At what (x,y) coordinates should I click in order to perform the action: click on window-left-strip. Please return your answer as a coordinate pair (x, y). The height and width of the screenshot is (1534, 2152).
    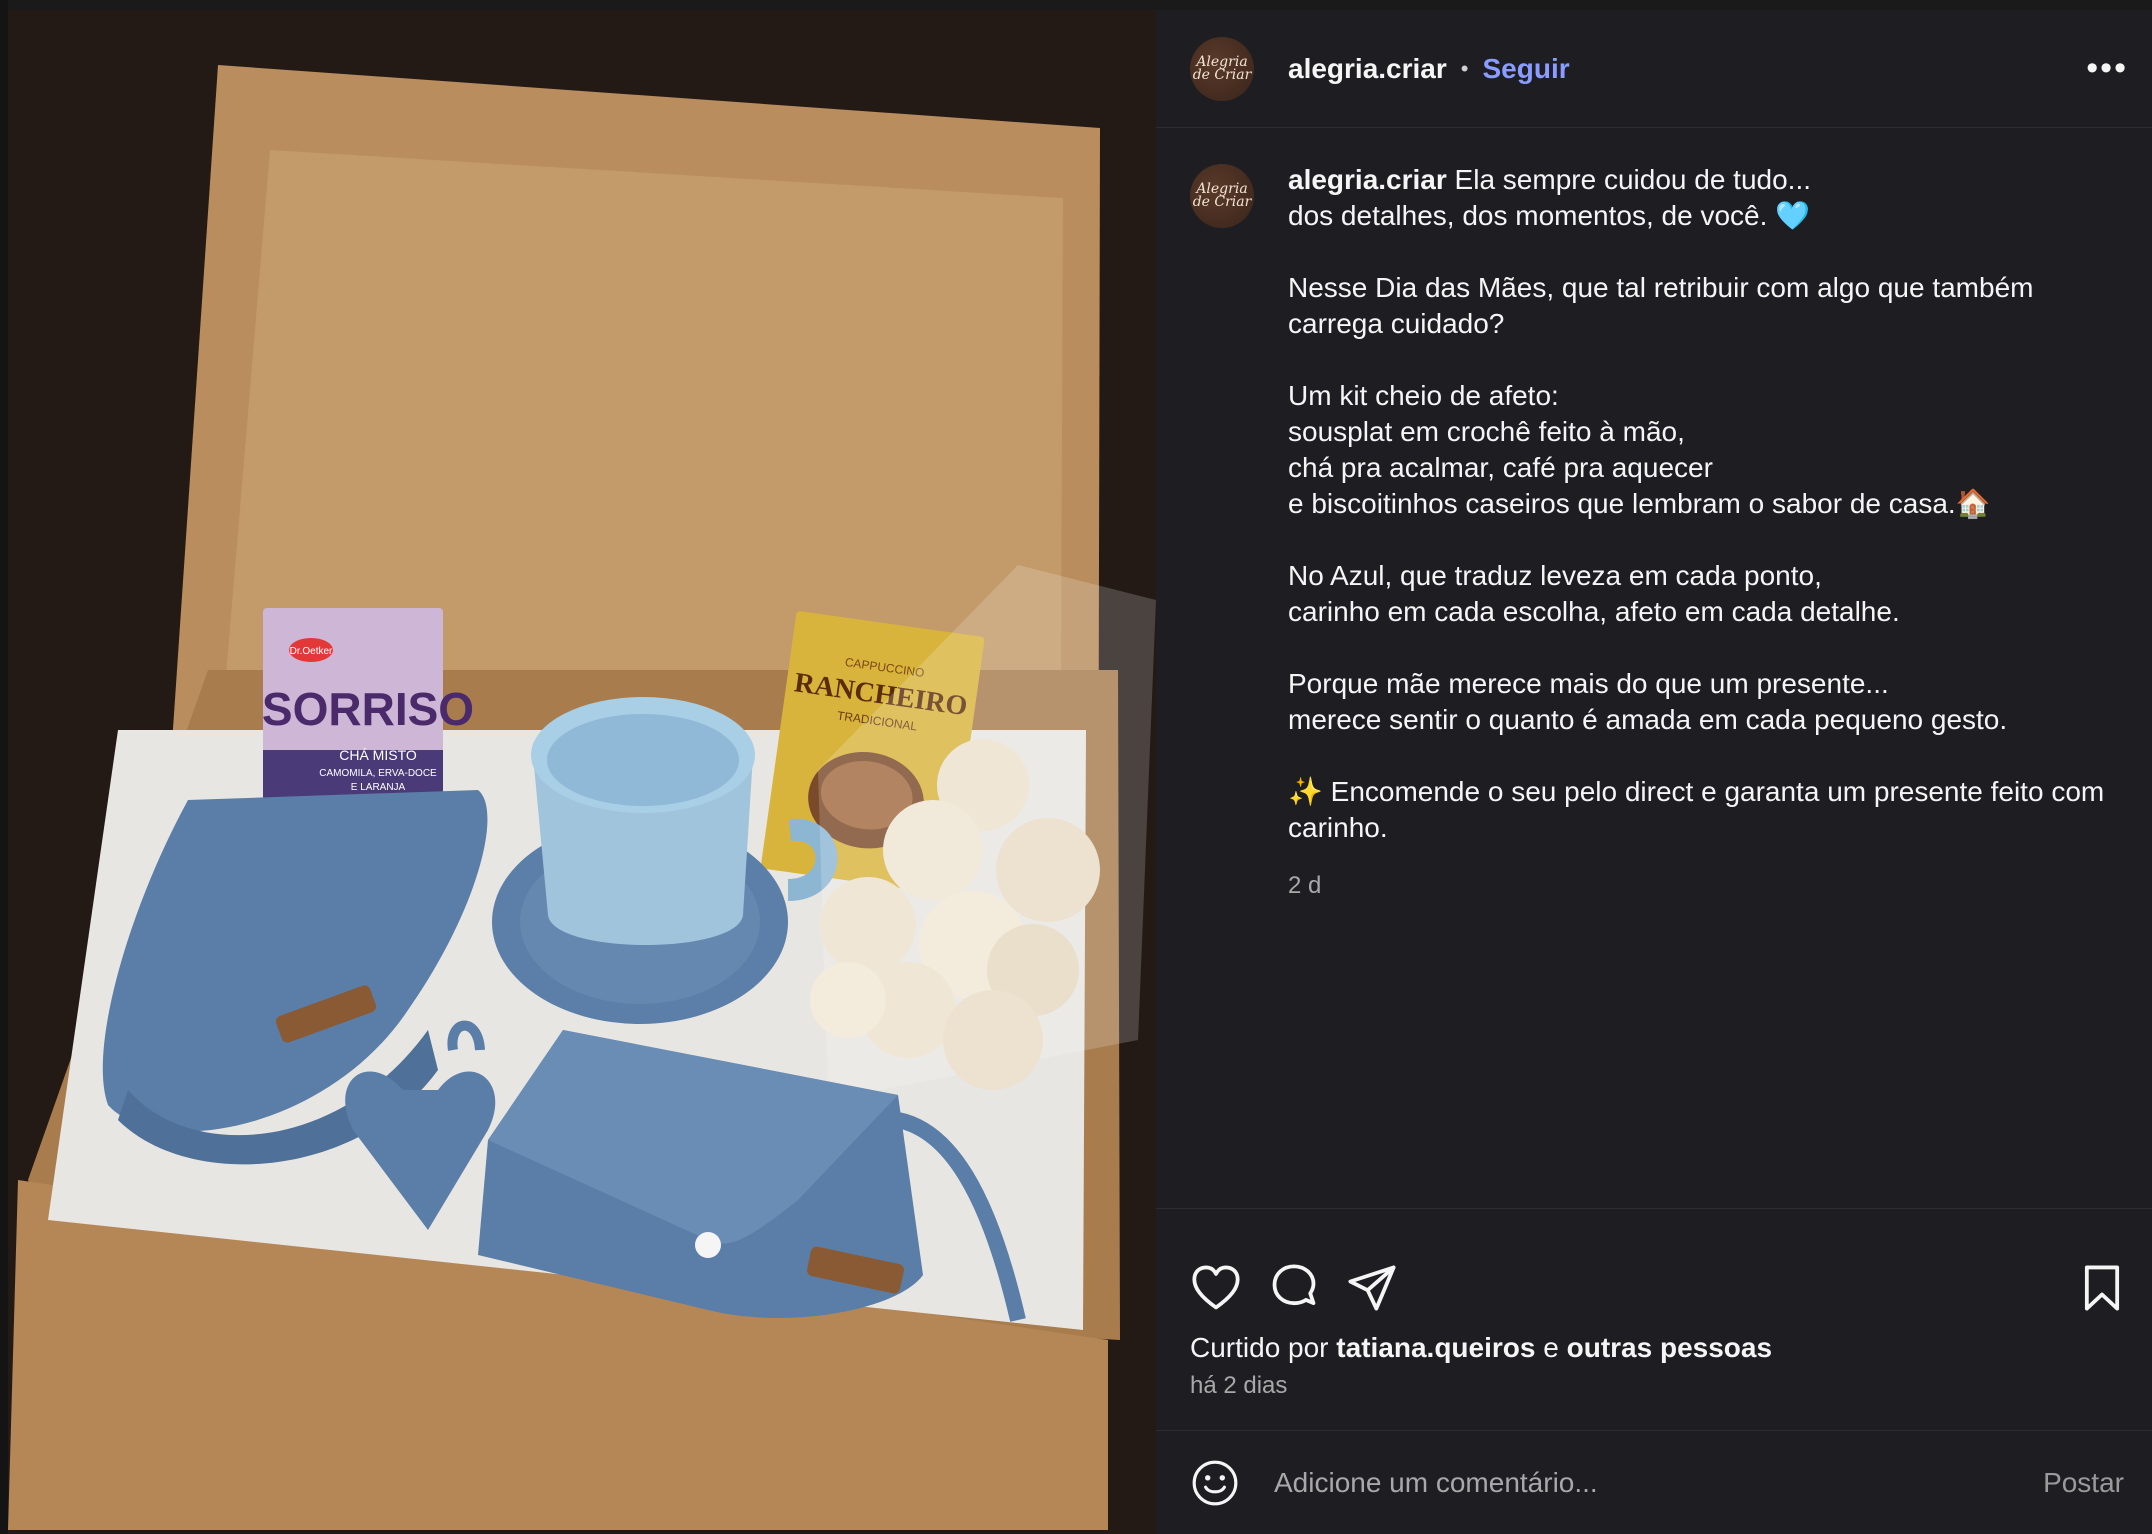
    Looking at the image, I should click on (4, 767).